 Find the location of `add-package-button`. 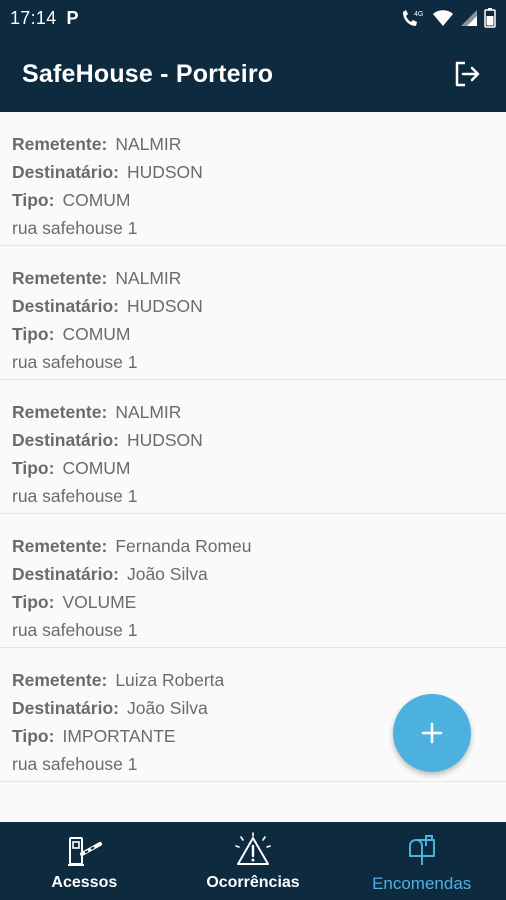

add-package-button is located at coordinates (432, 733).